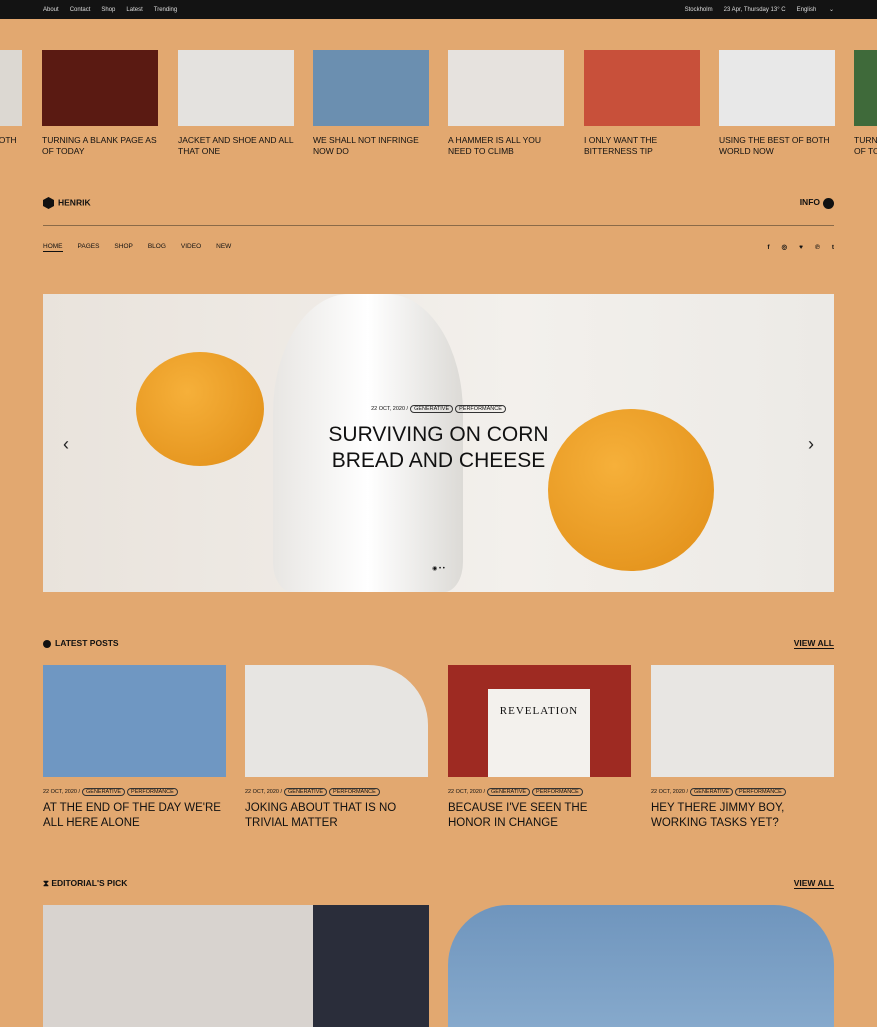 The image size is (877, 1027). Describe the element at coordinates (366, 145) in the screenshot. I see `post-title: We shall not infringe now do` at that location.